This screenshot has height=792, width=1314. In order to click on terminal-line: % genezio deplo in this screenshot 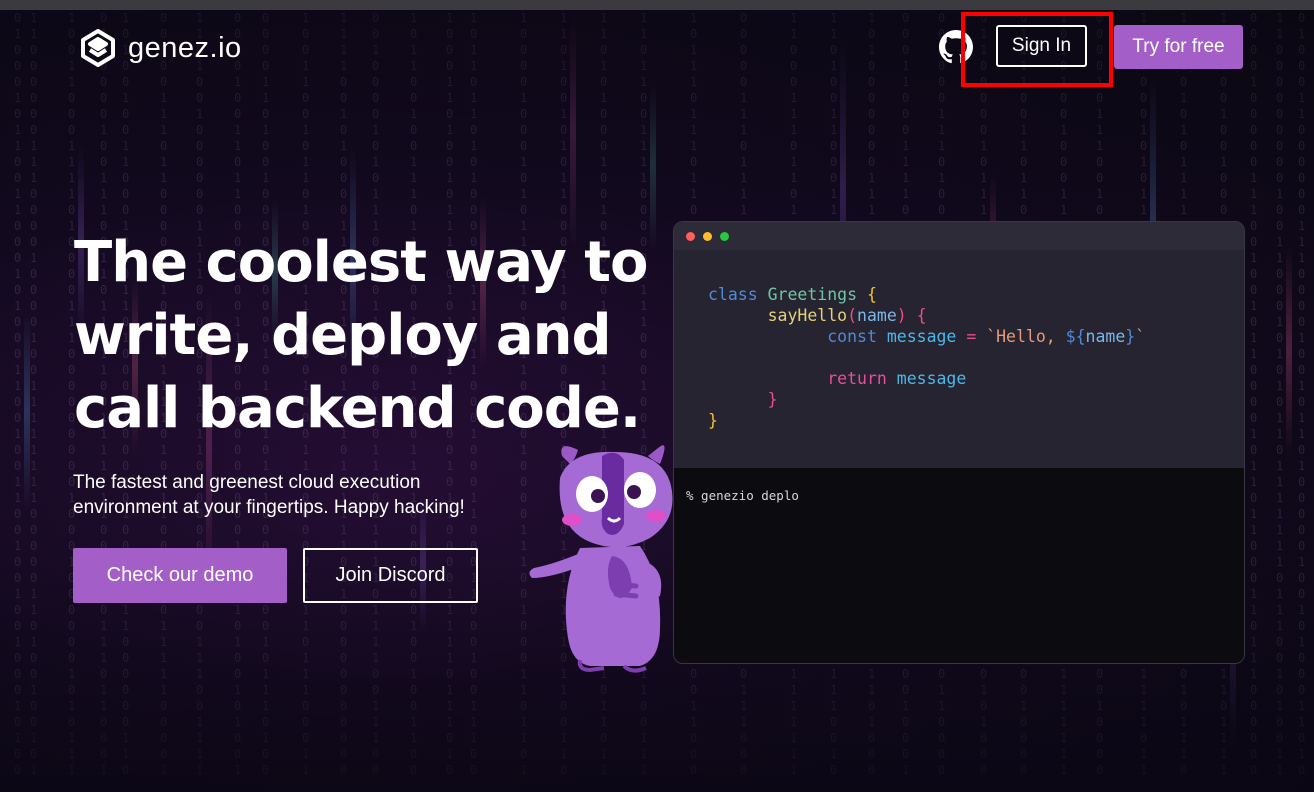, I will do `click(742, 495)`.